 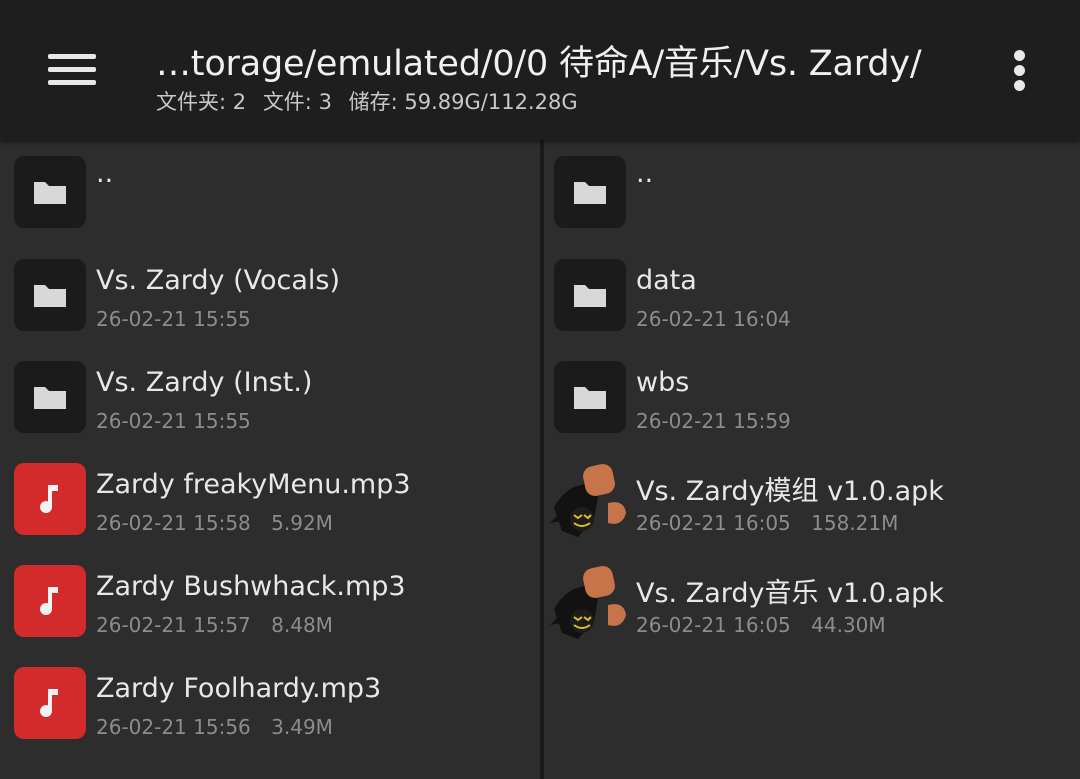 I want to click on path-summary: 文件夹: 2 文件: 3 储存: 59.89G/112.28G, so click(x=372, y=101).